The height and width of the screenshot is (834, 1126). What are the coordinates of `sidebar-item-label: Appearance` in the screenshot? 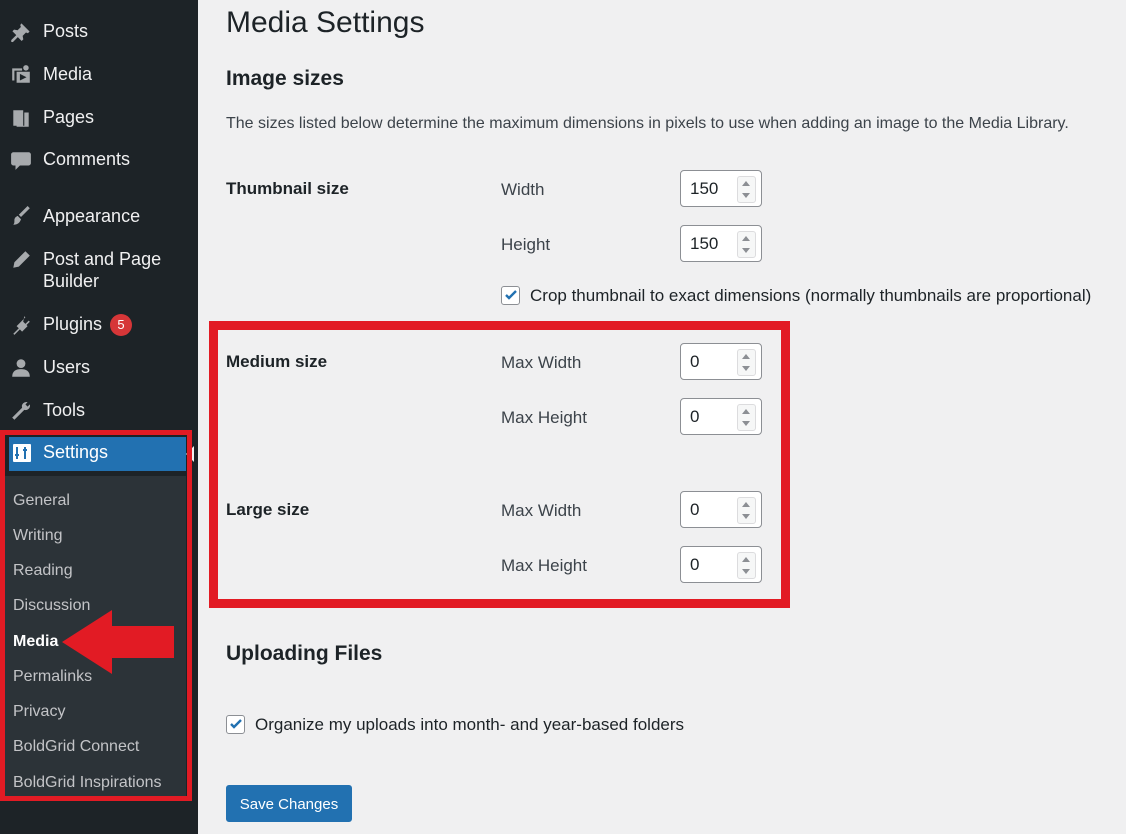 It's located at (92, 216).